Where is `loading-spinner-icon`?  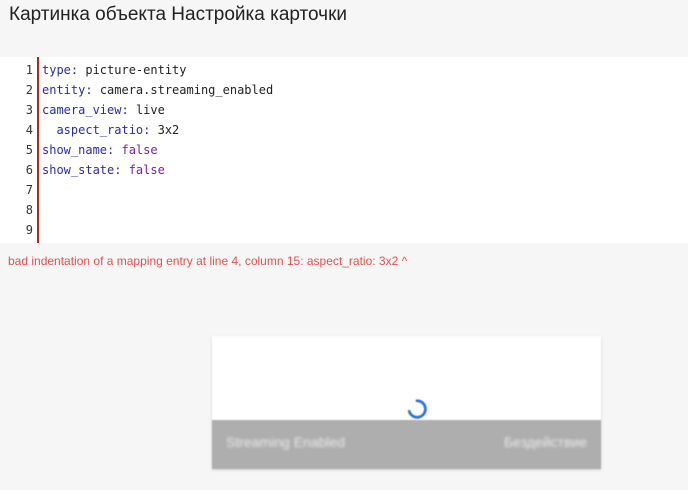
loading-spinner-icon is located at coordinates (417, 409).